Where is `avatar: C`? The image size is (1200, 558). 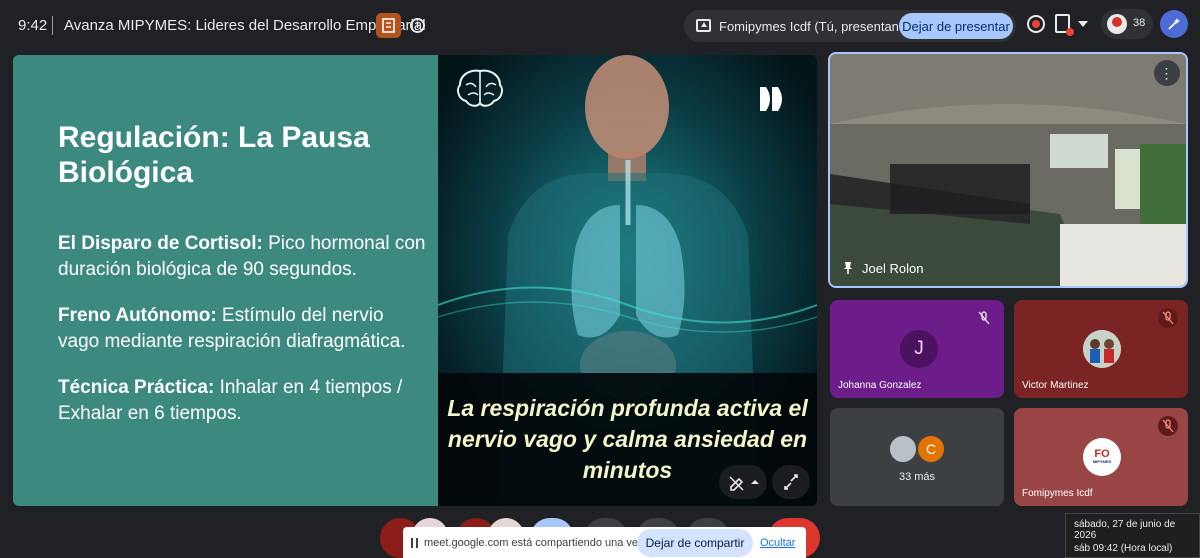
avatar: C is located at coordinates (931, 449).